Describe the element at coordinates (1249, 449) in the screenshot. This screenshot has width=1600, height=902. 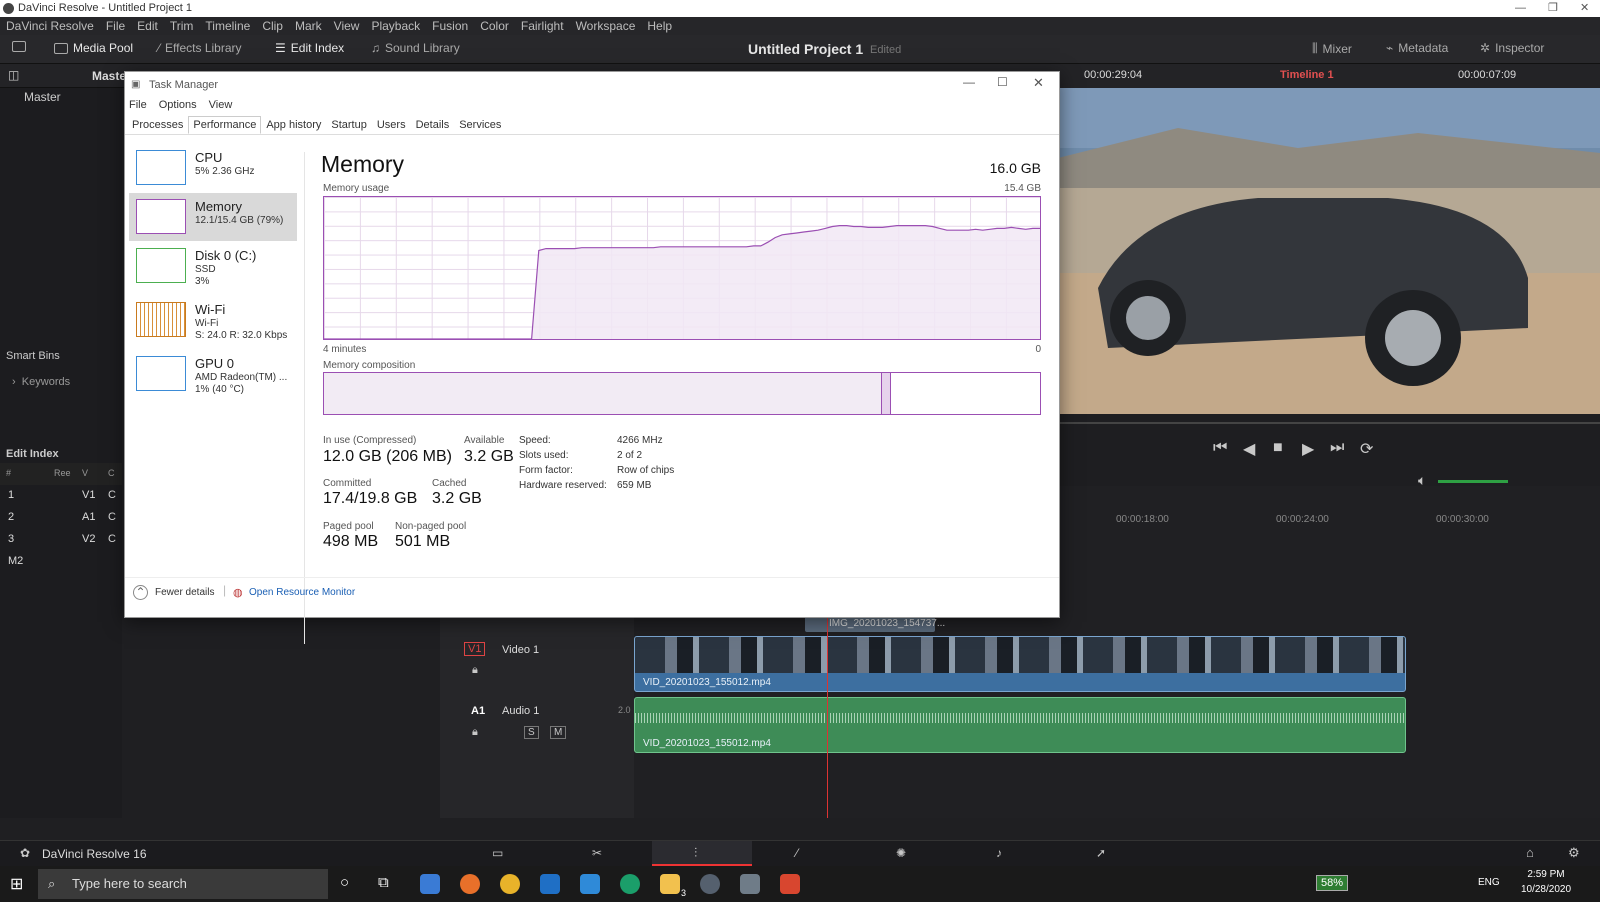
I see `step-back-icon: ◀` at that location.